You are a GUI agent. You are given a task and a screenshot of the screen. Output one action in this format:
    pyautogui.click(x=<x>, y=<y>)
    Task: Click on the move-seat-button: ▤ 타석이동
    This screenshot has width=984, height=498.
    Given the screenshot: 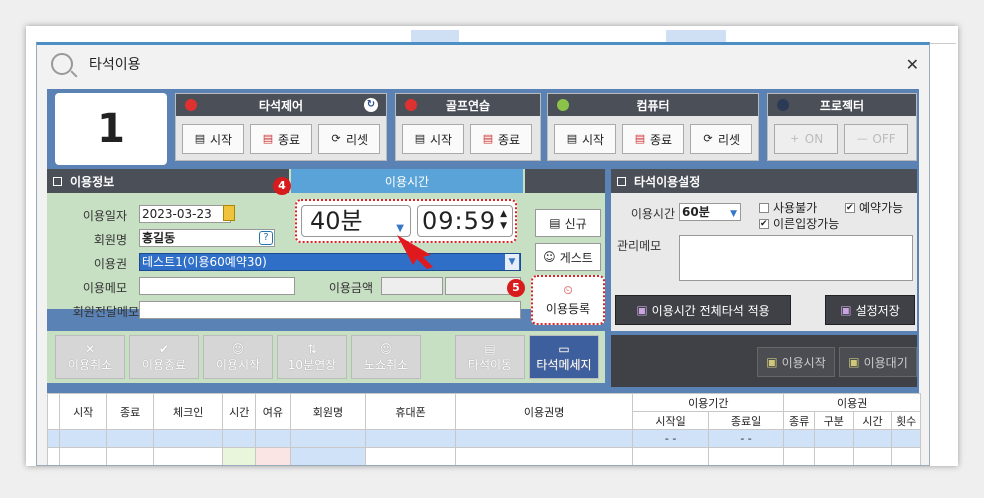 What is the action you would take?
    pyautogui.click(x=490, y=357)
    